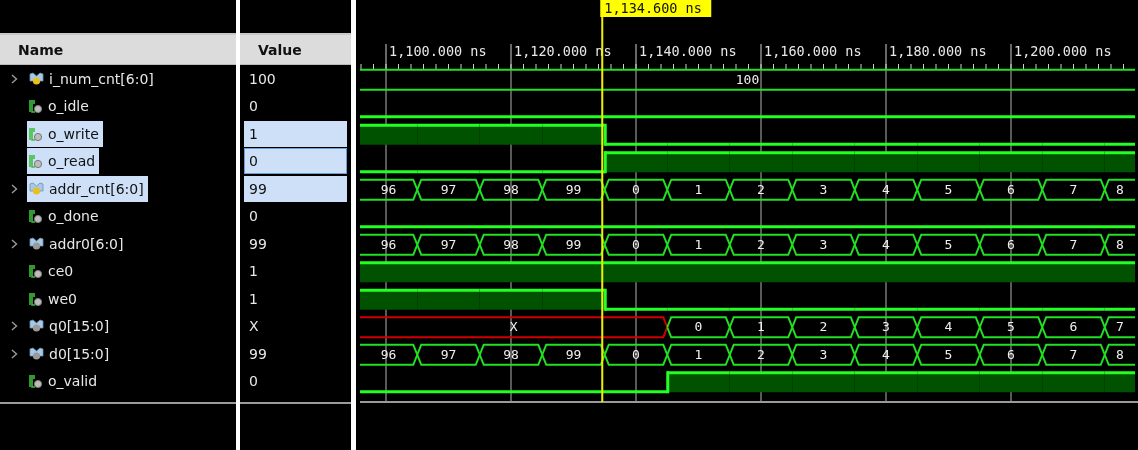 This screenshot has height=450, width=1138. I want to click on time-label: 1,200.000 ns, so click(1063, 51).